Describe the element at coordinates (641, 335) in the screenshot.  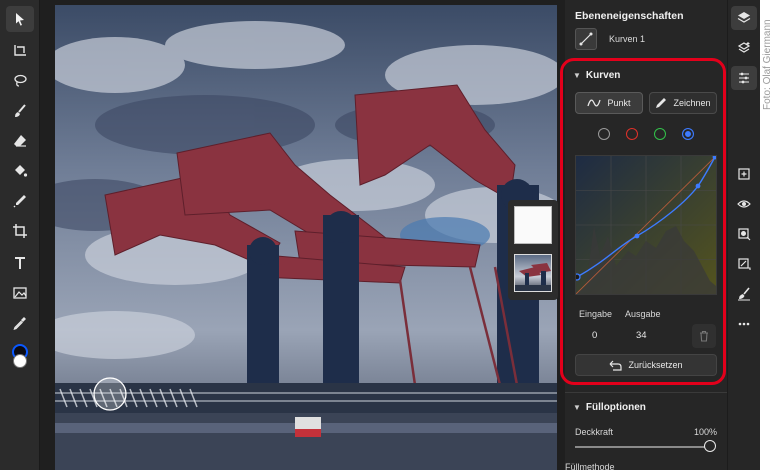
I see `output-value: 34` at that location.